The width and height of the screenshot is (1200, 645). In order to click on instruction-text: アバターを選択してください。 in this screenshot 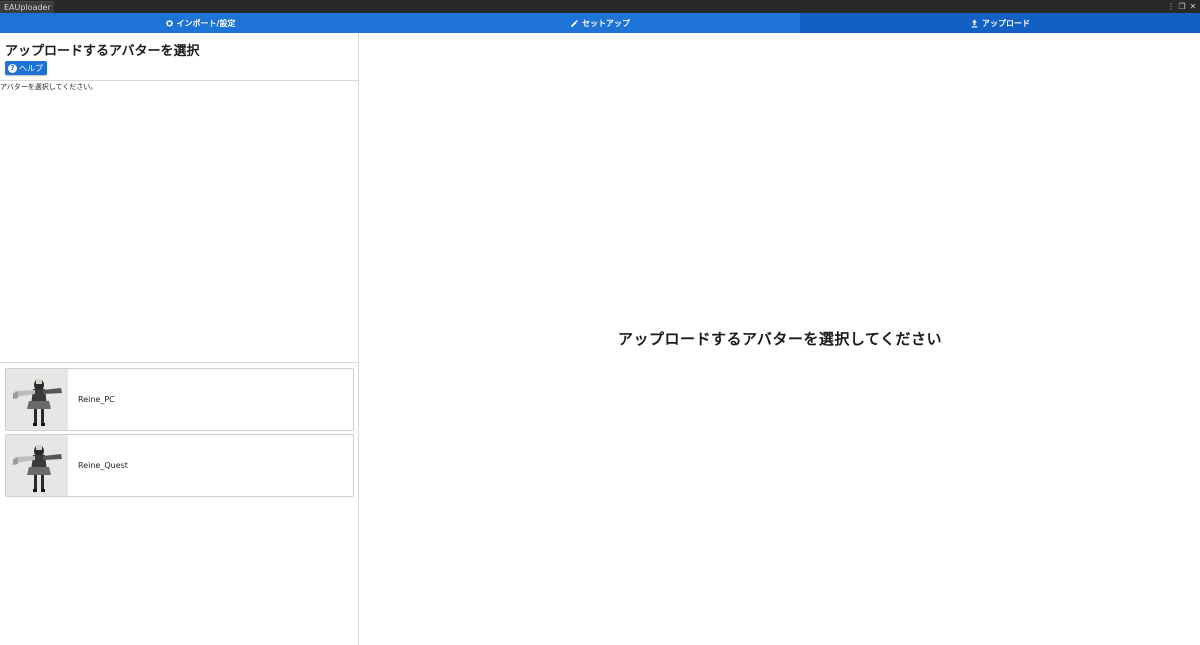, I will do `click(49, 87)`.